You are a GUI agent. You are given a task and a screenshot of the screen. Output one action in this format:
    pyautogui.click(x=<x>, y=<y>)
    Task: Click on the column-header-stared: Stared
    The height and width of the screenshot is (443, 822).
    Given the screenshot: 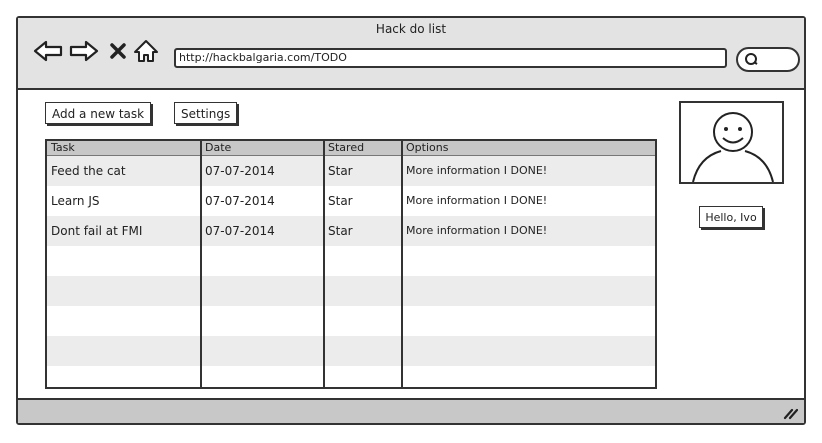 What is the action you would take?
    pyautogui.click(x=344, y=148)
    